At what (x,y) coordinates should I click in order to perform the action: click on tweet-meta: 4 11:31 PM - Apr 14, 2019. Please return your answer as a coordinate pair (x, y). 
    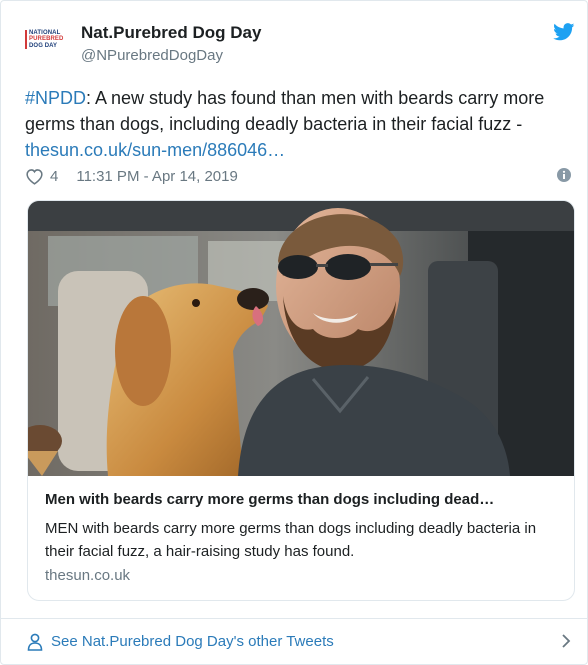
    Looking at the image, I should click on (300, 176).